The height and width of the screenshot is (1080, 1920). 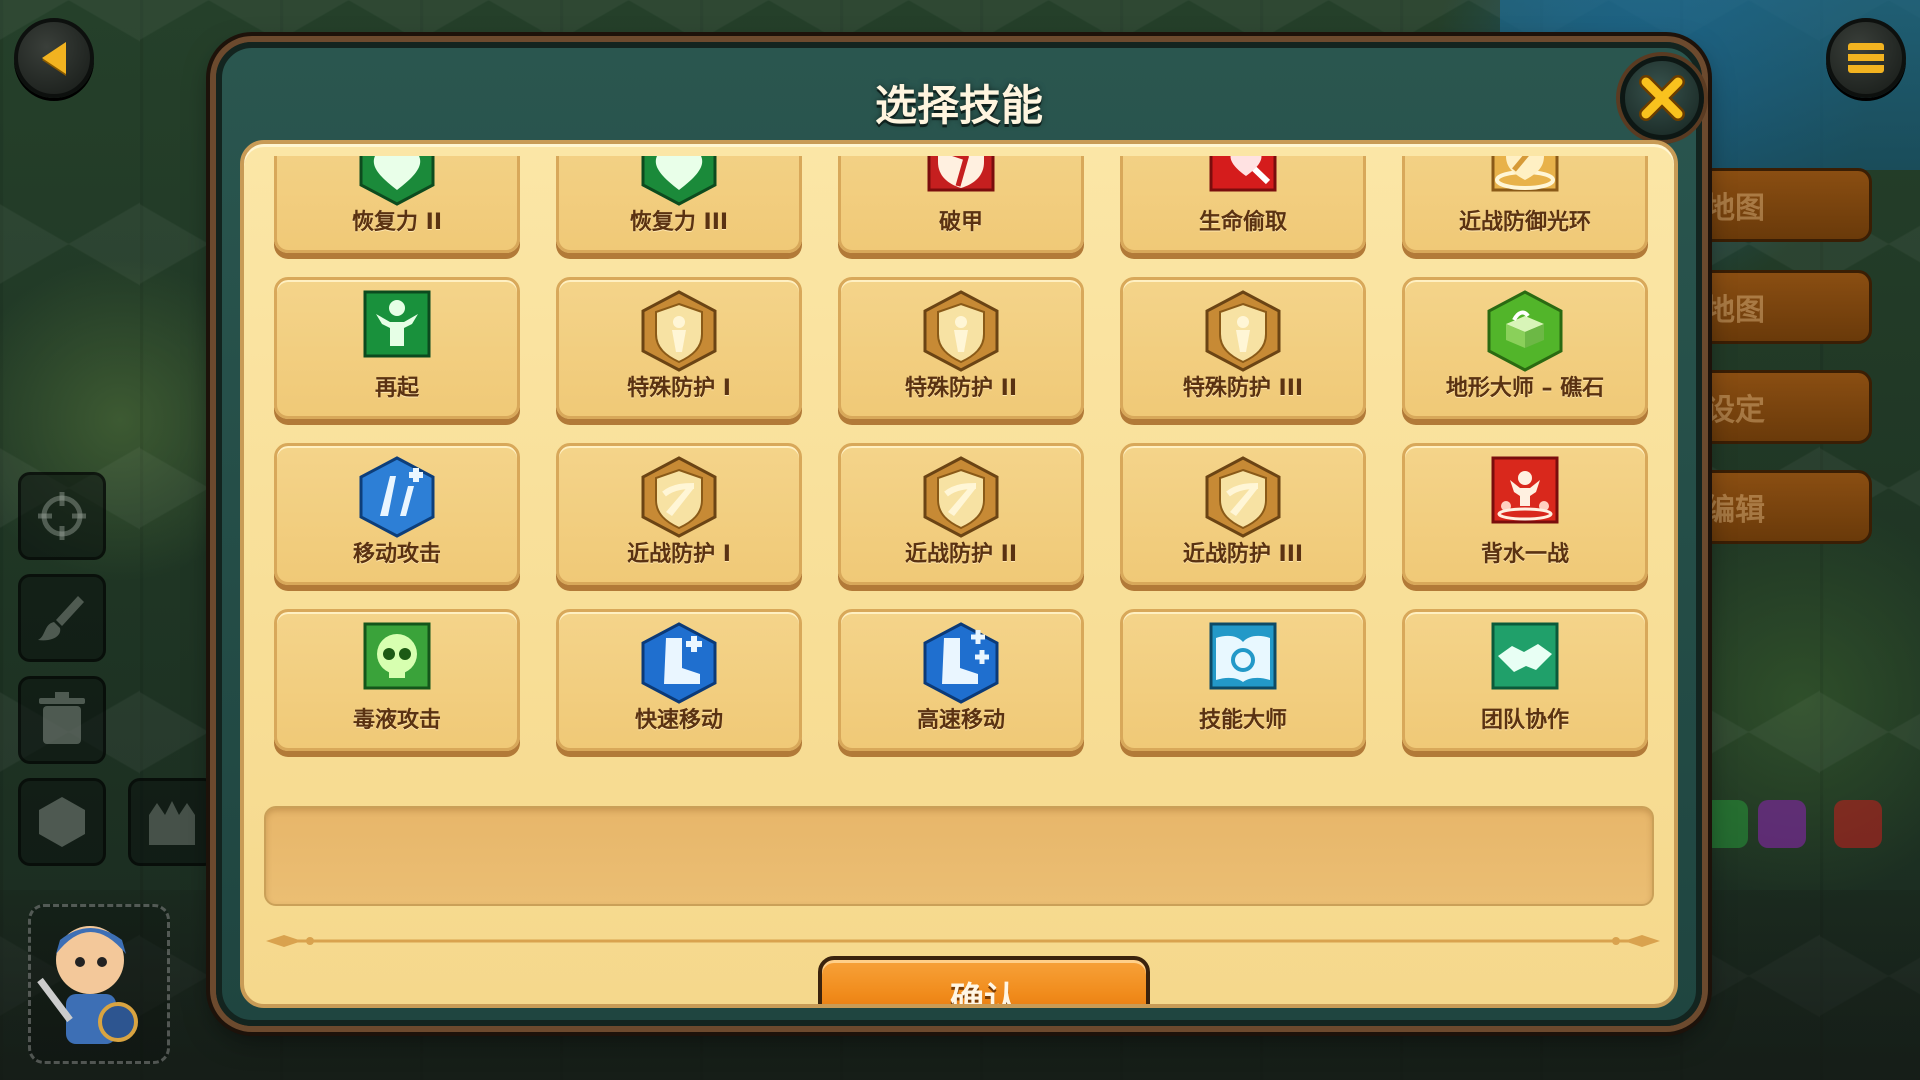 I want to click on skill-tile: 近战防御光环, so click(x=1525, y=204).